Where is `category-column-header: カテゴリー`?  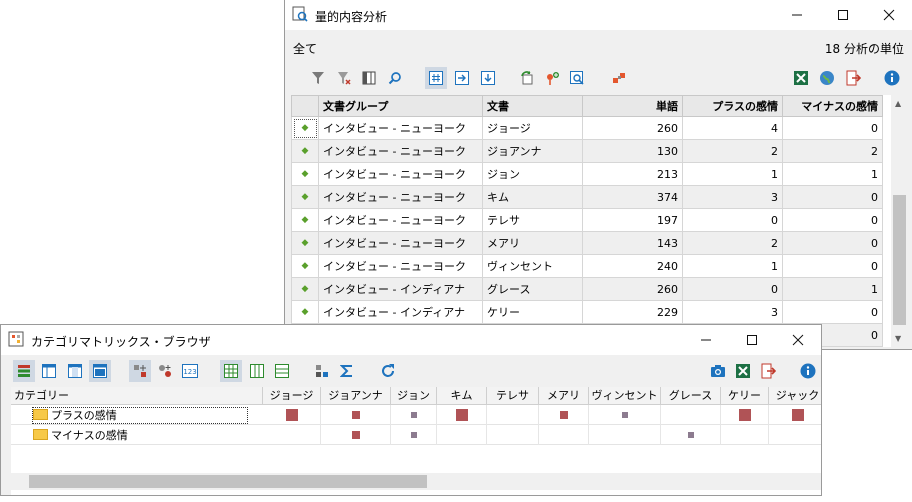 category-column-header: カテゴリー is located at coordinates (137, 396).